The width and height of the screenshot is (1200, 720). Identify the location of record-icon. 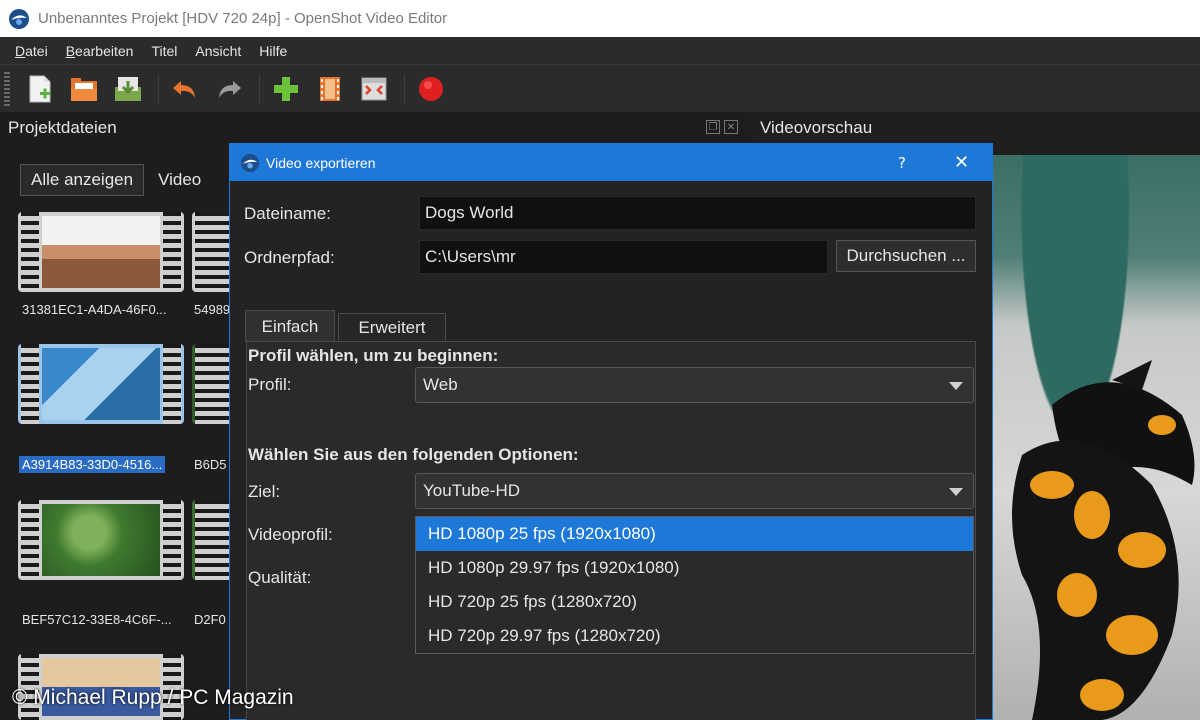
(431, 88).